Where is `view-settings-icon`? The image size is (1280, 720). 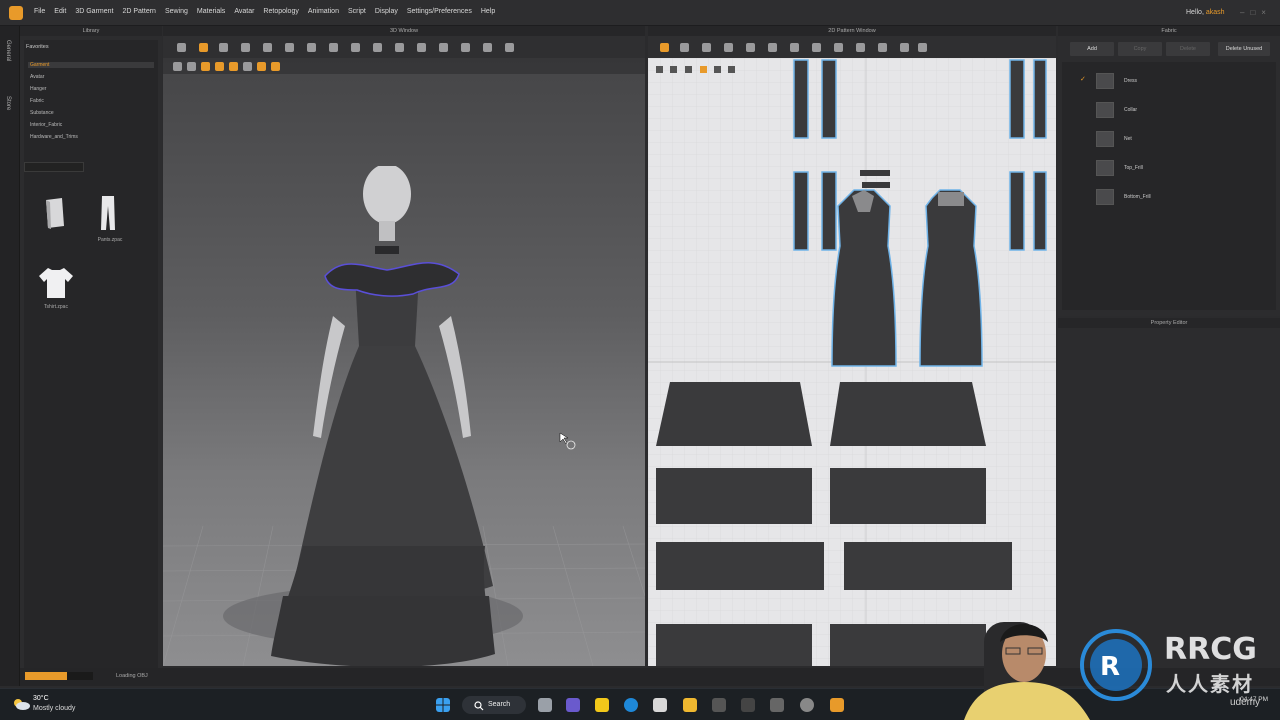
view-settings-icon is located at coordinates (275, 66).